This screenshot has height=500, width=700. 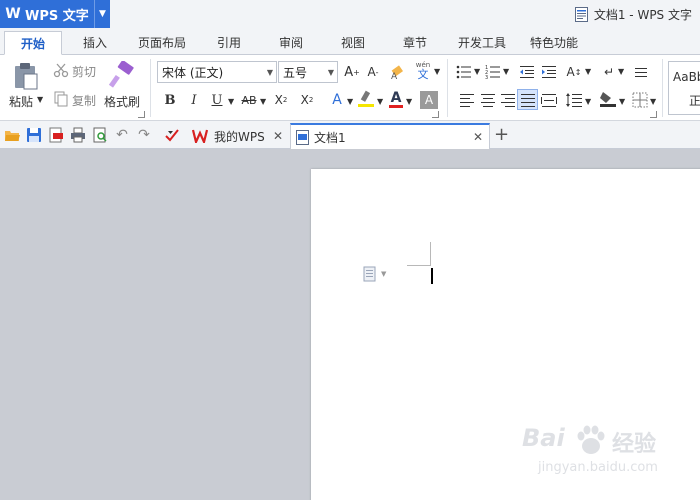 What do you see at coordinates (330, 137) in the screenshot?
I see `doc-tab-label: 文档1` at bounding box center [330, 137].